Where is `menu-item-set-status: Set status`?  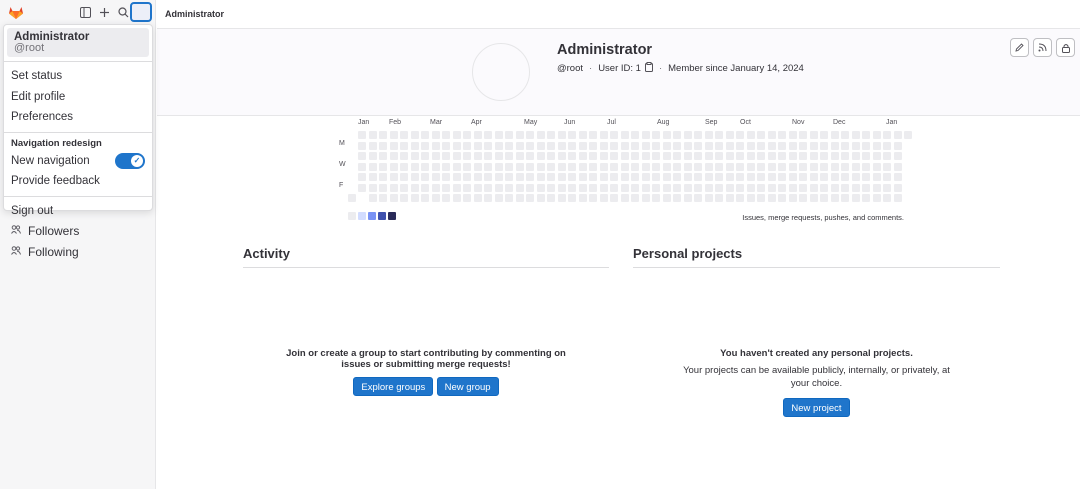
menu-item-set-status: Set status is located at coordinates (78, 76).